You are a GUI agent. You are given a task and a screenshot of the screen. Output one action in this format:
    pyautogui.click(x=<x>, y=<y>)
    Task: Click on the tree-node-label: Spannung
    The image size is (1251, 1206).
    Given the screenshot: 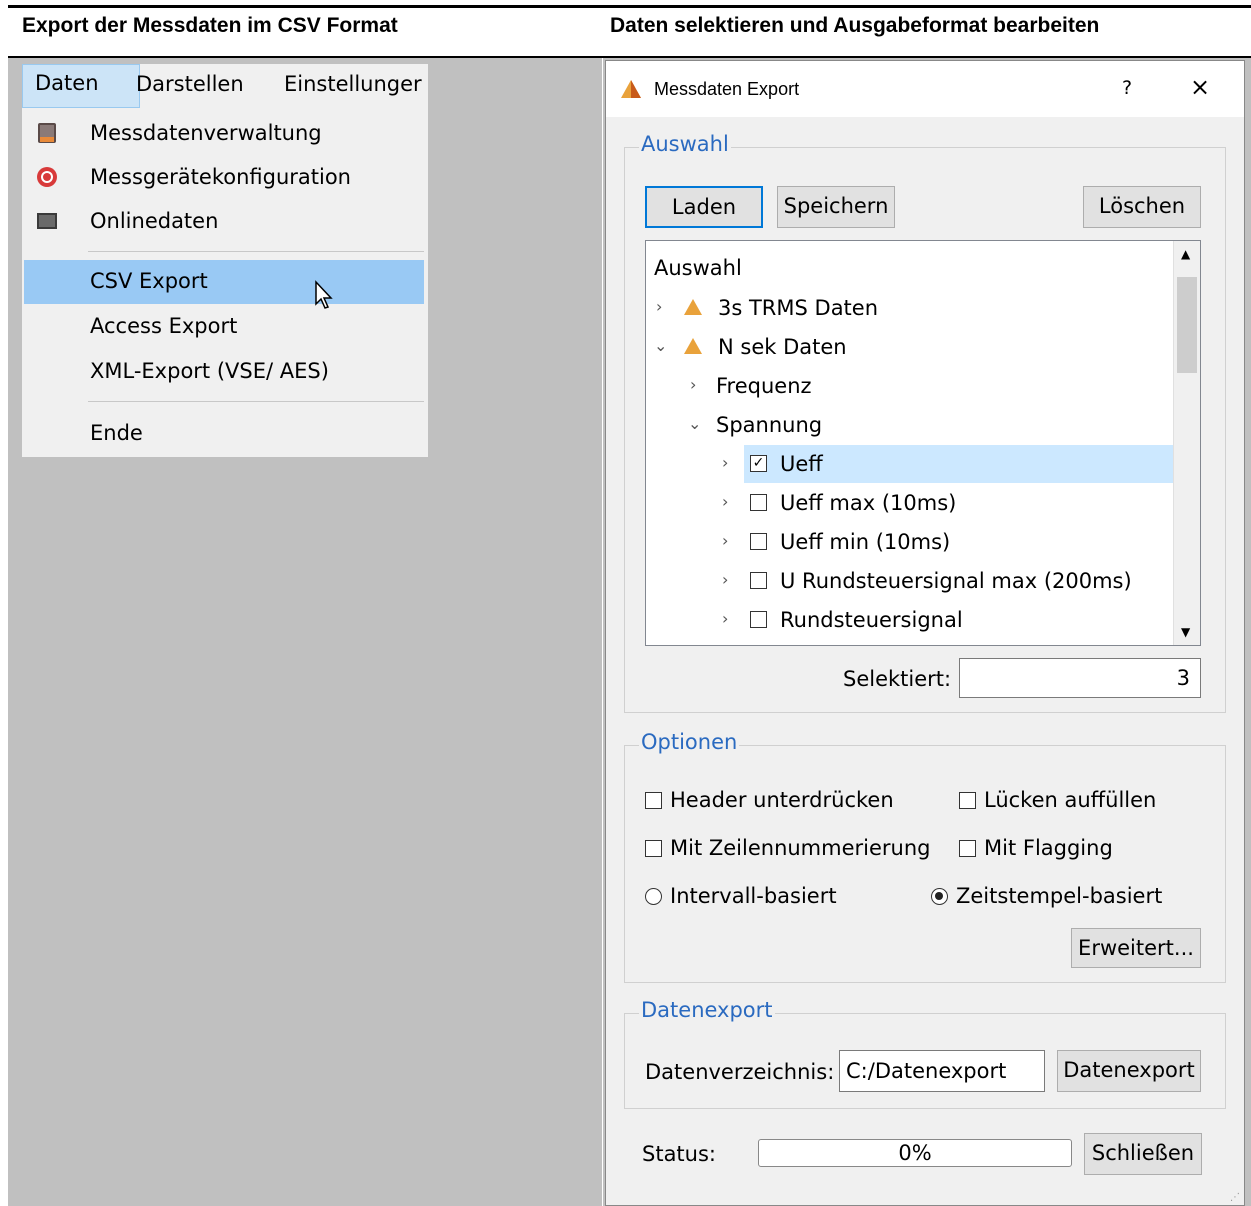 What is the action you would take?
    pyautogui.click(x=769, y=425)
    